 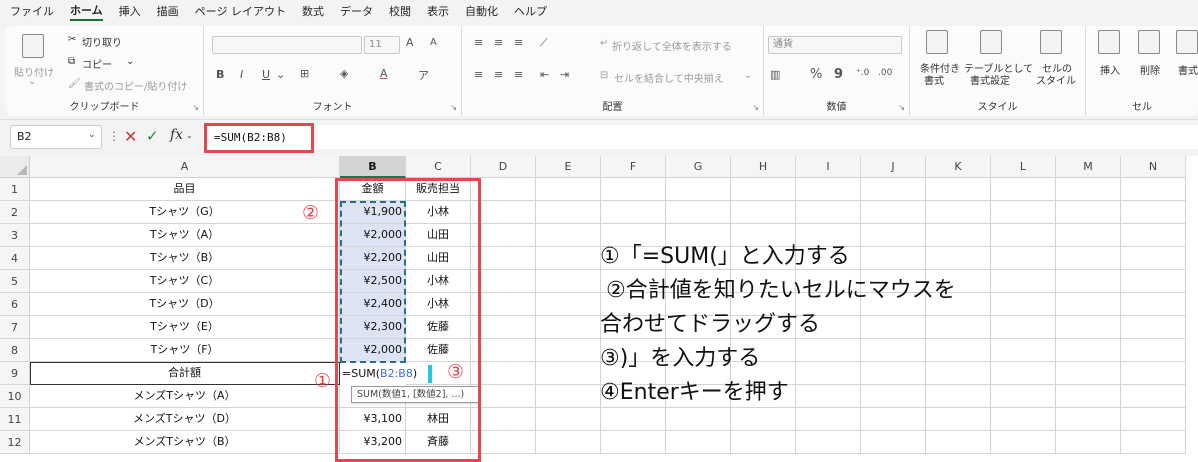 I want to click on cell-h1, so click(x=763, y=189).